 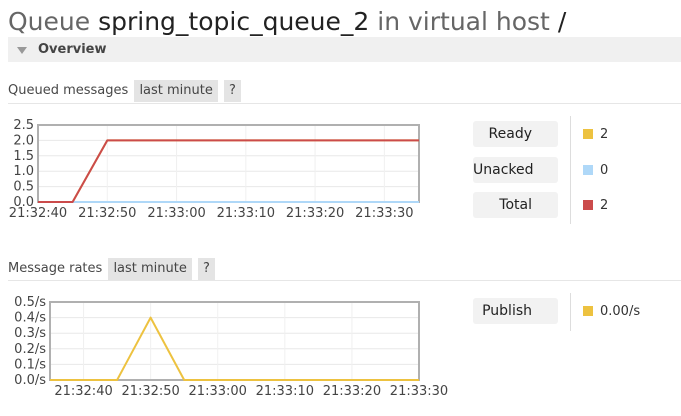 What do you see at coordinates (23, 140) in the screenshot?
I see `queued-ytick-label: 2.0` at bounding box center [23, 140].